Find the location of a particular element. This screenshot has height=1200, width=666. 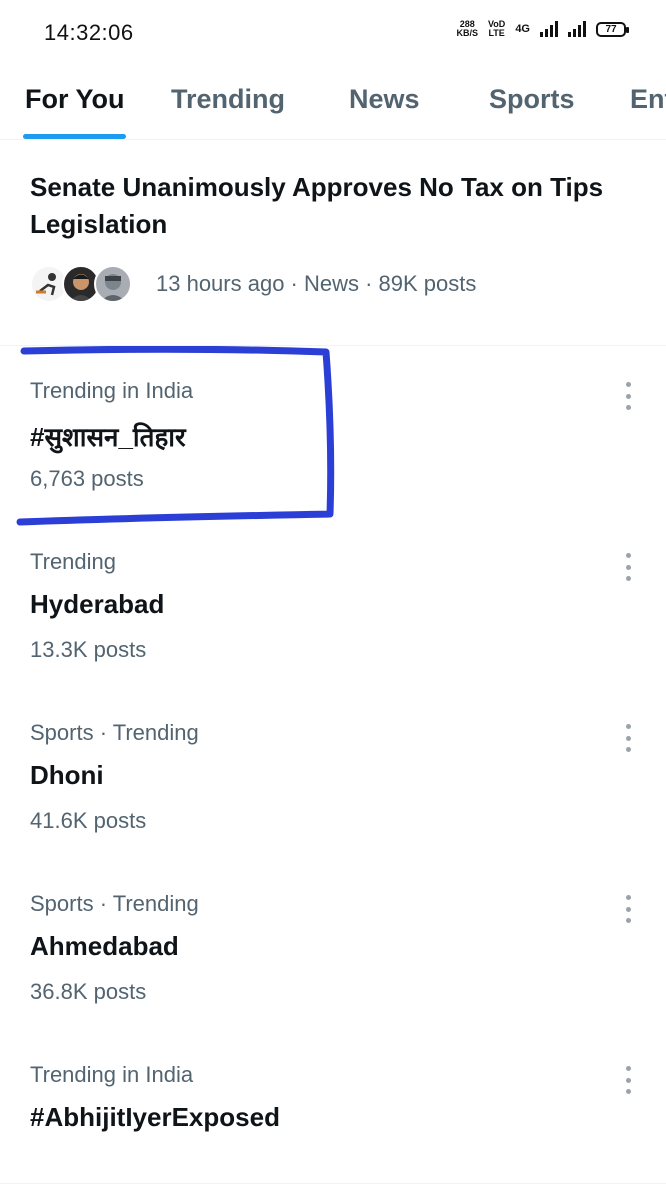

network-speed: 288 KB/S is located at coordinates (467, 29).